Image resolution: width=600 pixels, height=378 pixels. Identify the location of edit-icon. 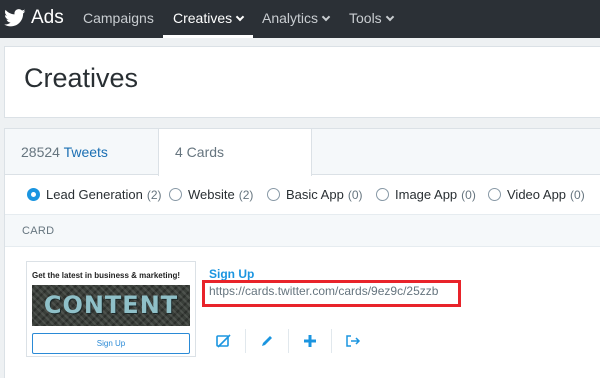
(267, 341).